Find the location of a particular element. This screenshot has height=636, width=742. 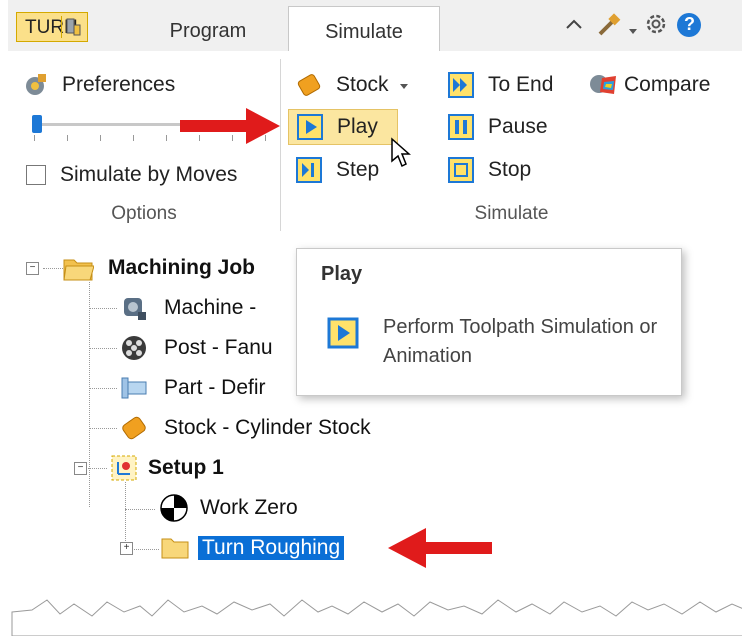

step-icon is located at coordinates (309, 170).